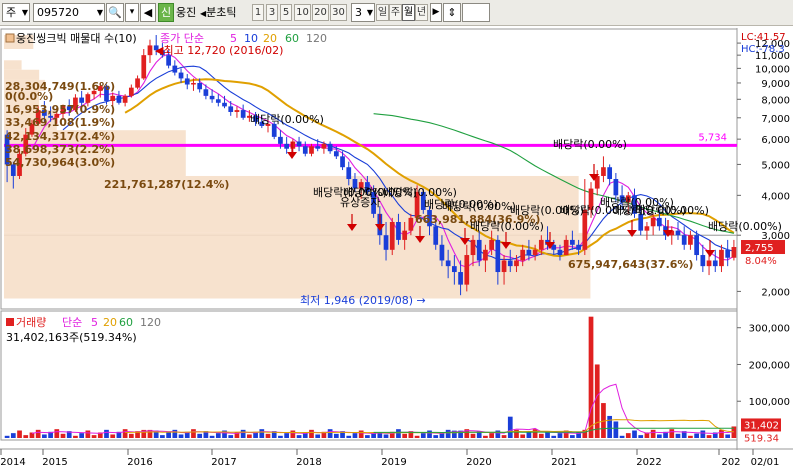 This screenshot has width=793, height=469. I want to click on x-tick-label: 2015, so click(54, 462).